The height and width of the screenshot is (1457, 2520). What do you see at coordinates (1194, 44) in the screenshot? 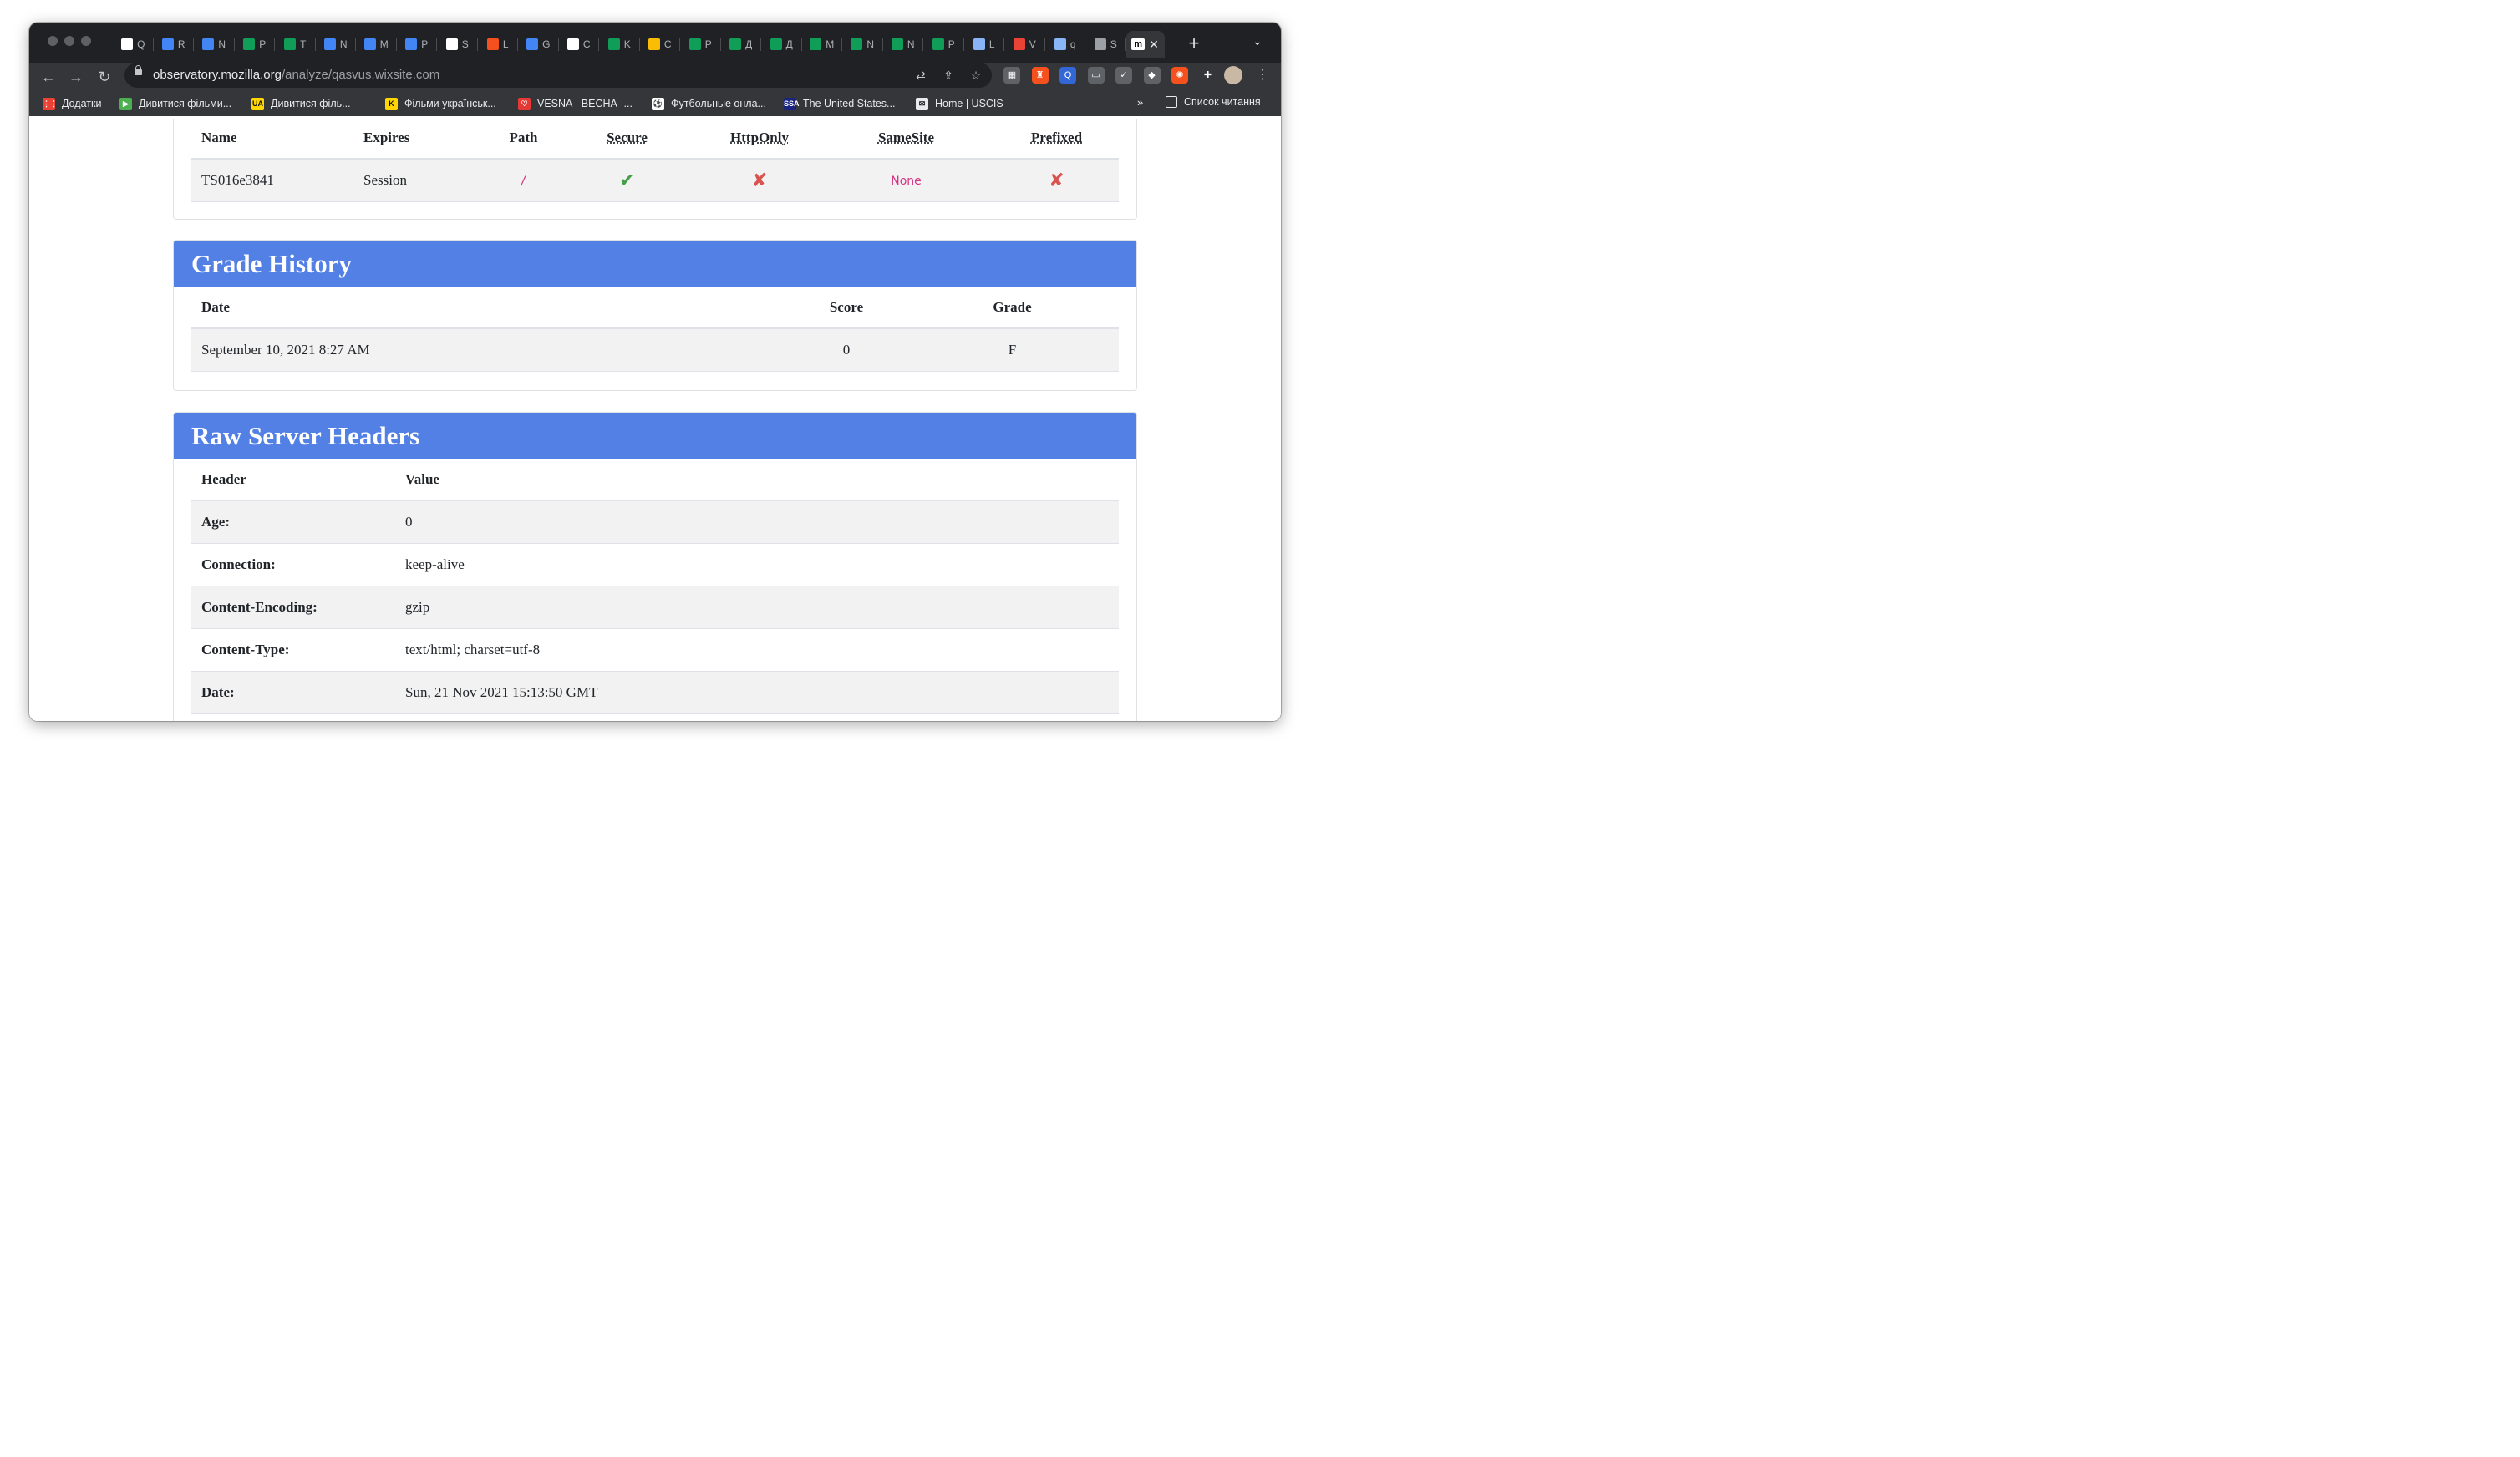
I see `new-tab-button: +` at bounding box center [1194, 44].